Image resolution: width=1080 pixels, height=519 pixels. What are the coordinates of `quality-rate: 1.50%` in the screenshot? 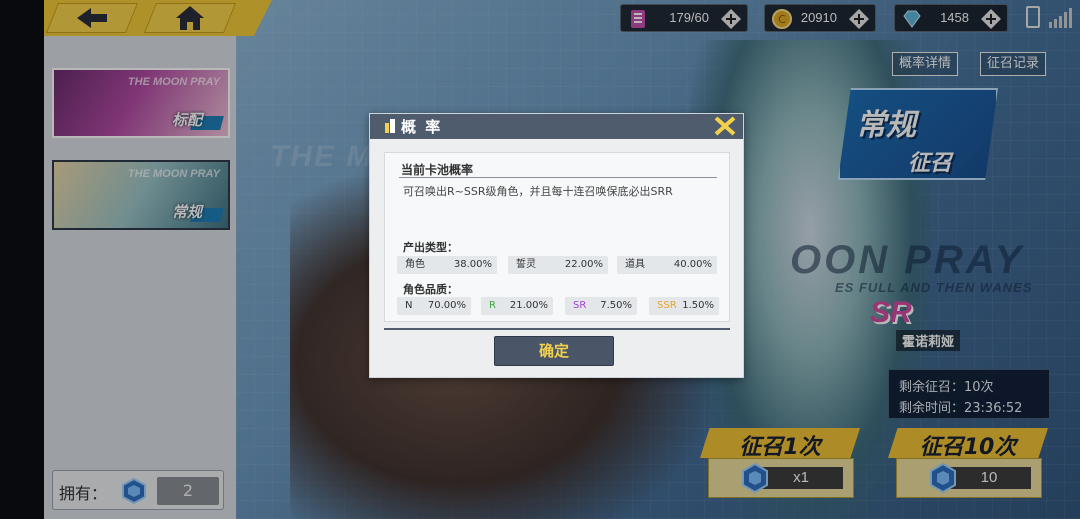 It's located at (698, 305).